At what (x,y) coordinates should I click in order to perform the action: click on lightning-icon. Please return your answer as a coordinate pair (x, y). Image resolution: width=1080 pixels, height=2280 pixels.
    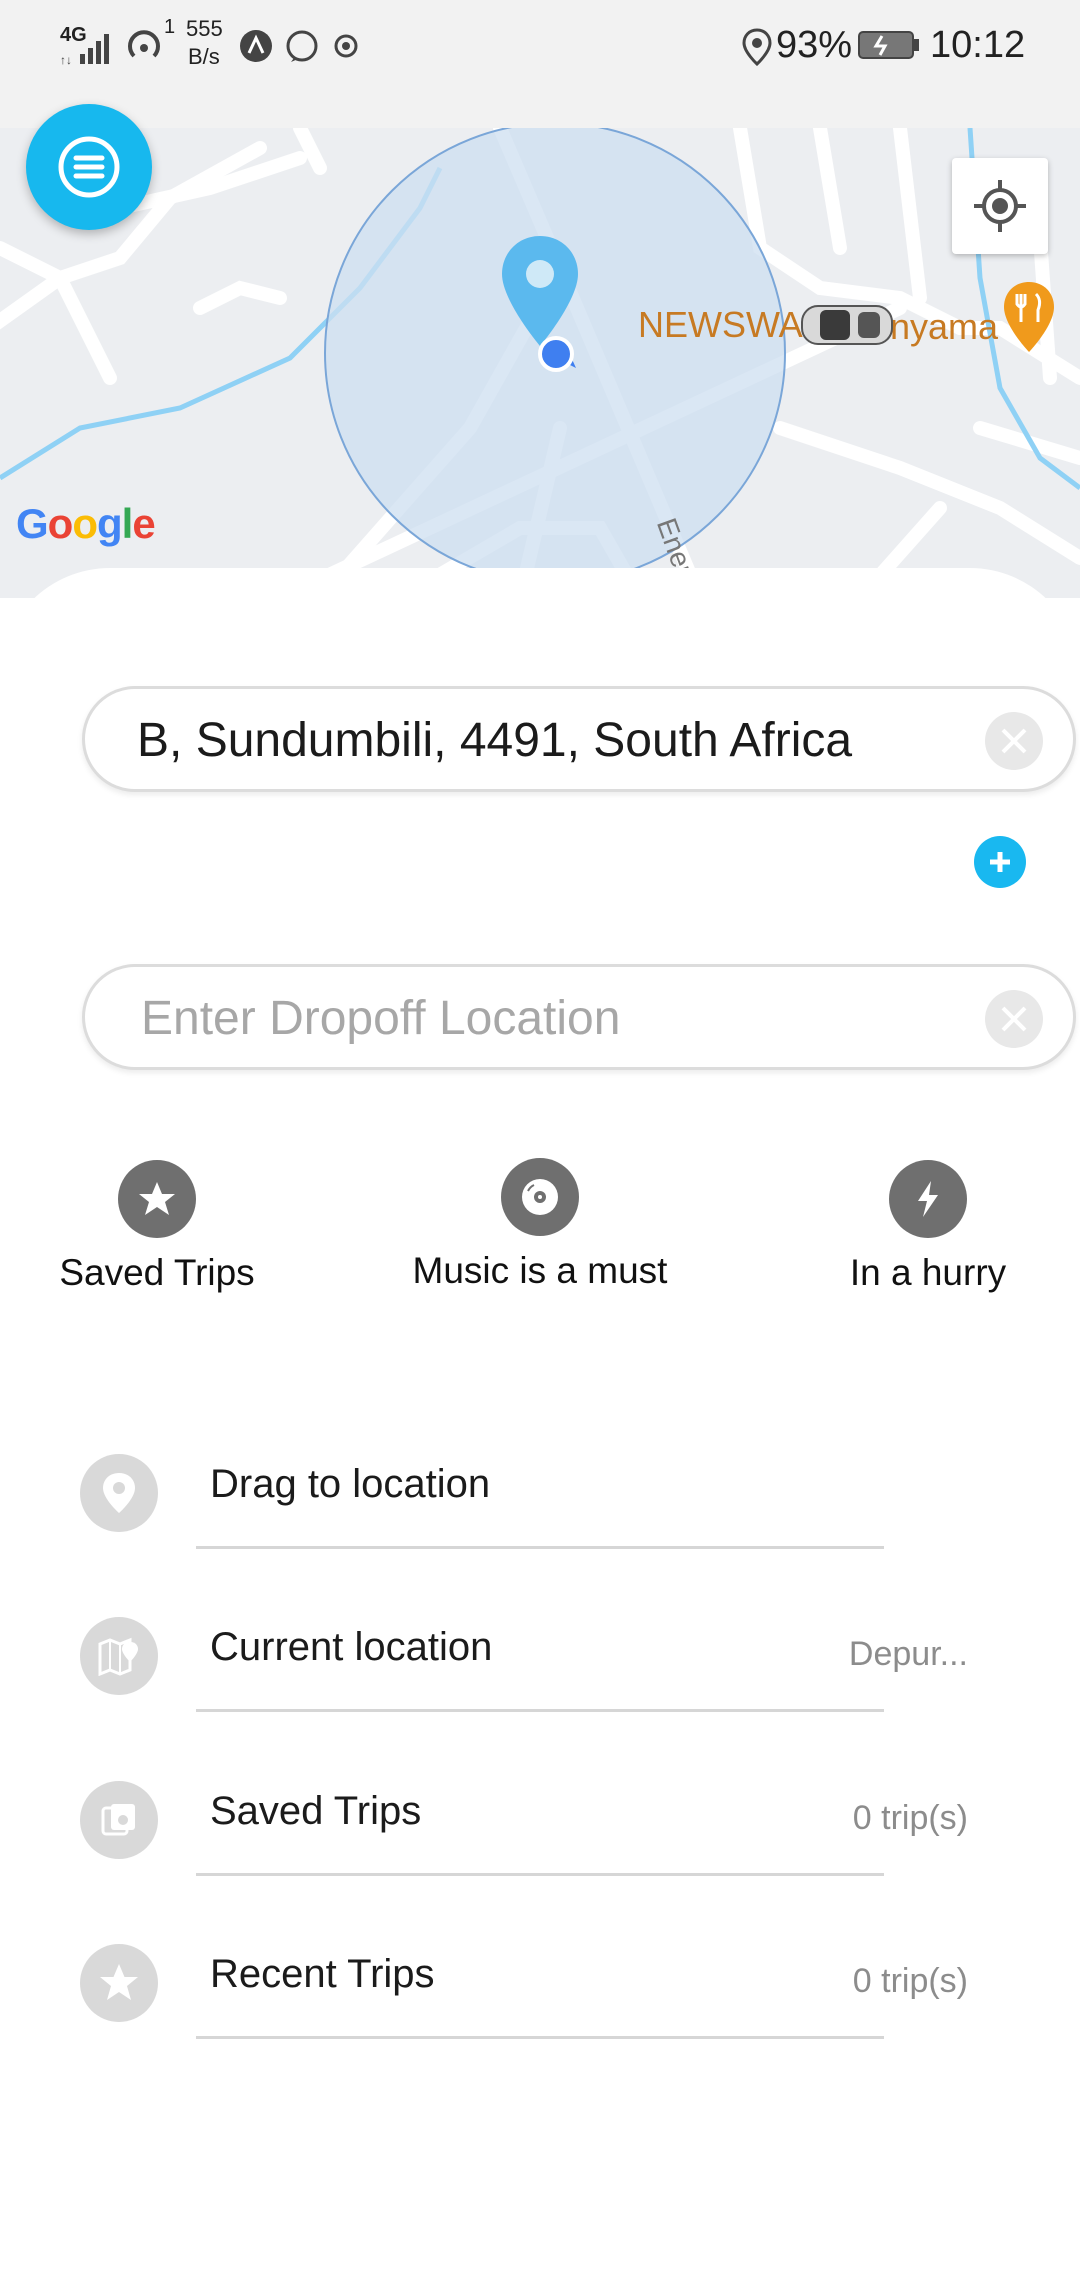
    Looking at the image, I should click on (928, 1199).